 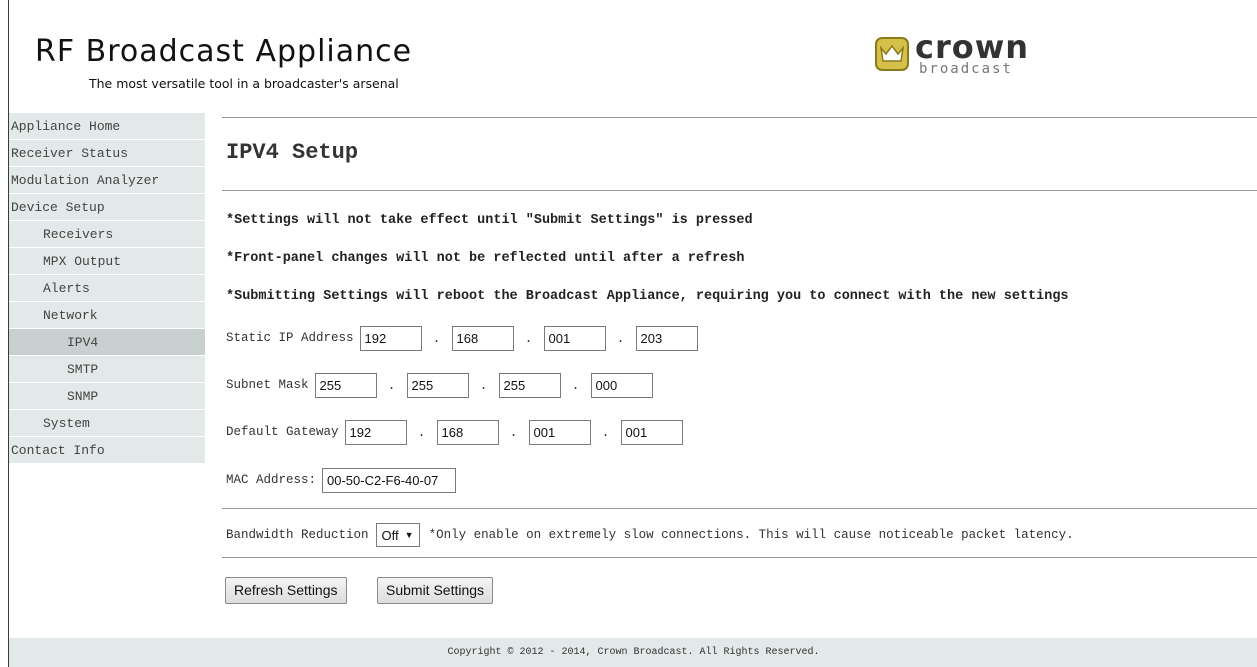 I want to click on sidebar-item-ipv4: IPV4, so click(x=107, y=342).